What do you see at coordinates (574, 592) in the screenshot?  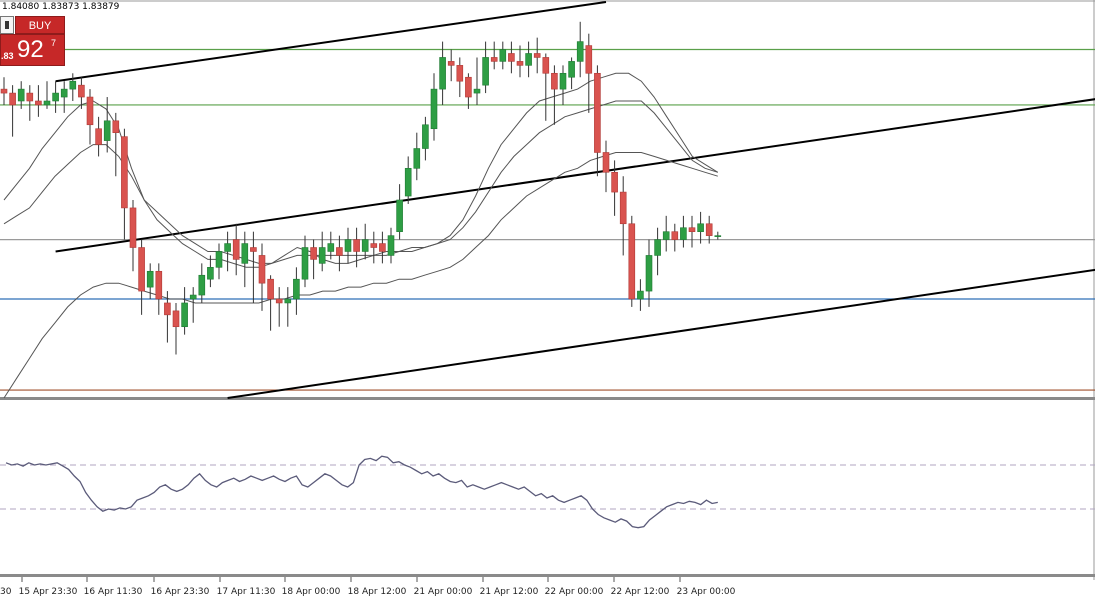 I see `x-tick-label: 22 Apr 00:00` at bounding box center [574, 592].